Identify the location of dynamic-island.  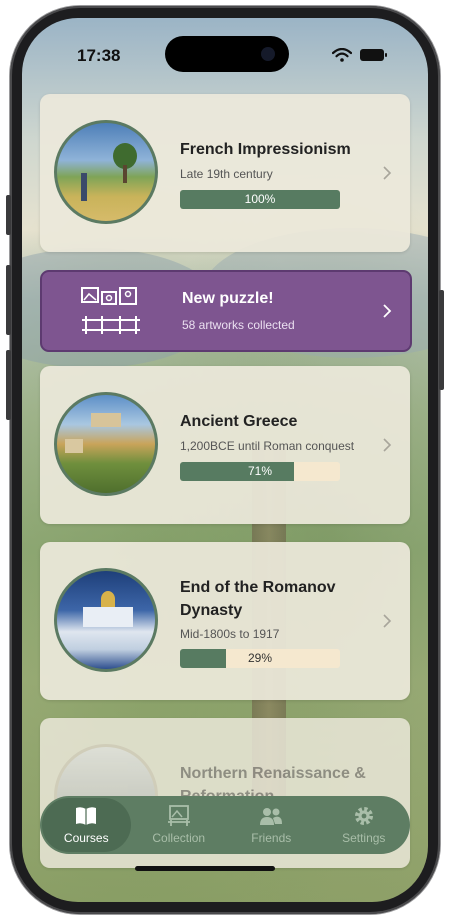
(227, 54).